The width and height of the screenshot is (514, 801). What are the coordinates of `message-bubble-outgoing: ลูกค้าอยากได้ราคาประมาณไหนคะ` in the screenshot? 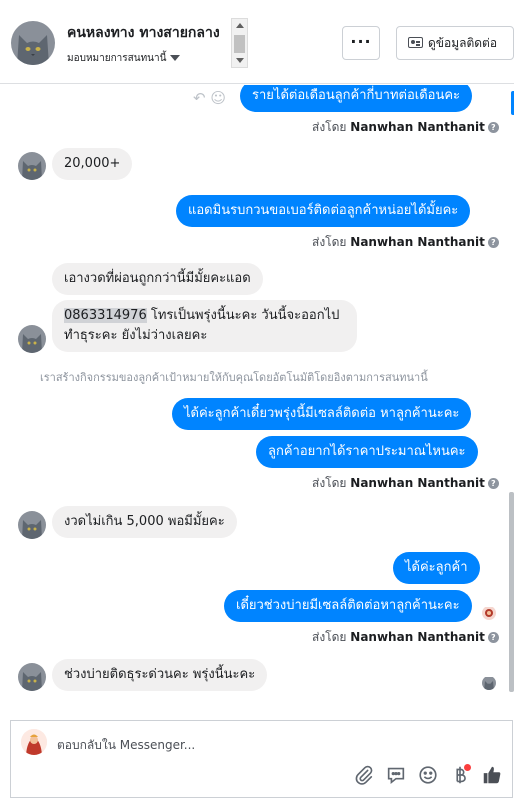 It's located at (367, 452).